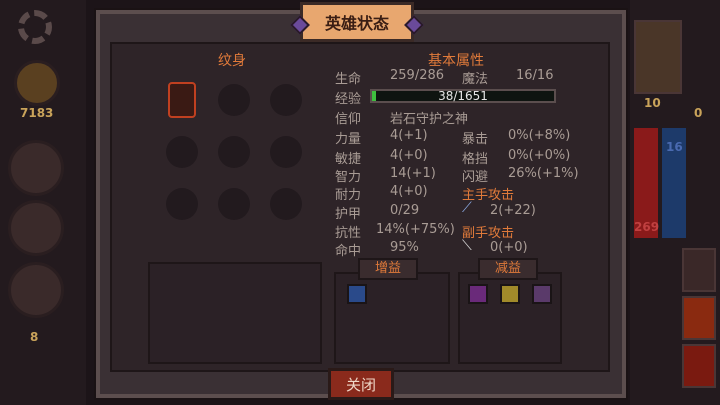  I want to click on mp-label: 魔法, so click(475, 79).